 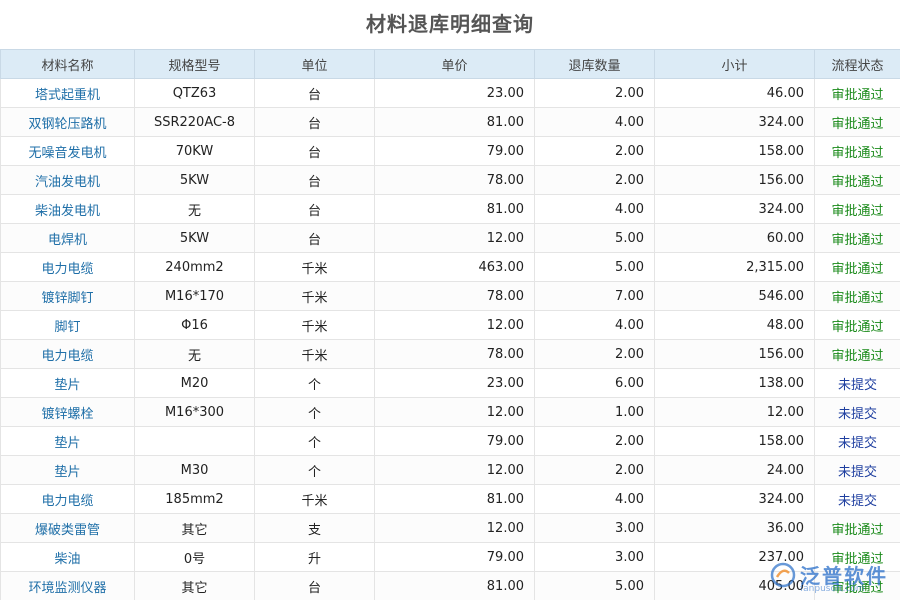 I want to click on material-name-cell: 环境监测仪器, so click(x=67, y=585).